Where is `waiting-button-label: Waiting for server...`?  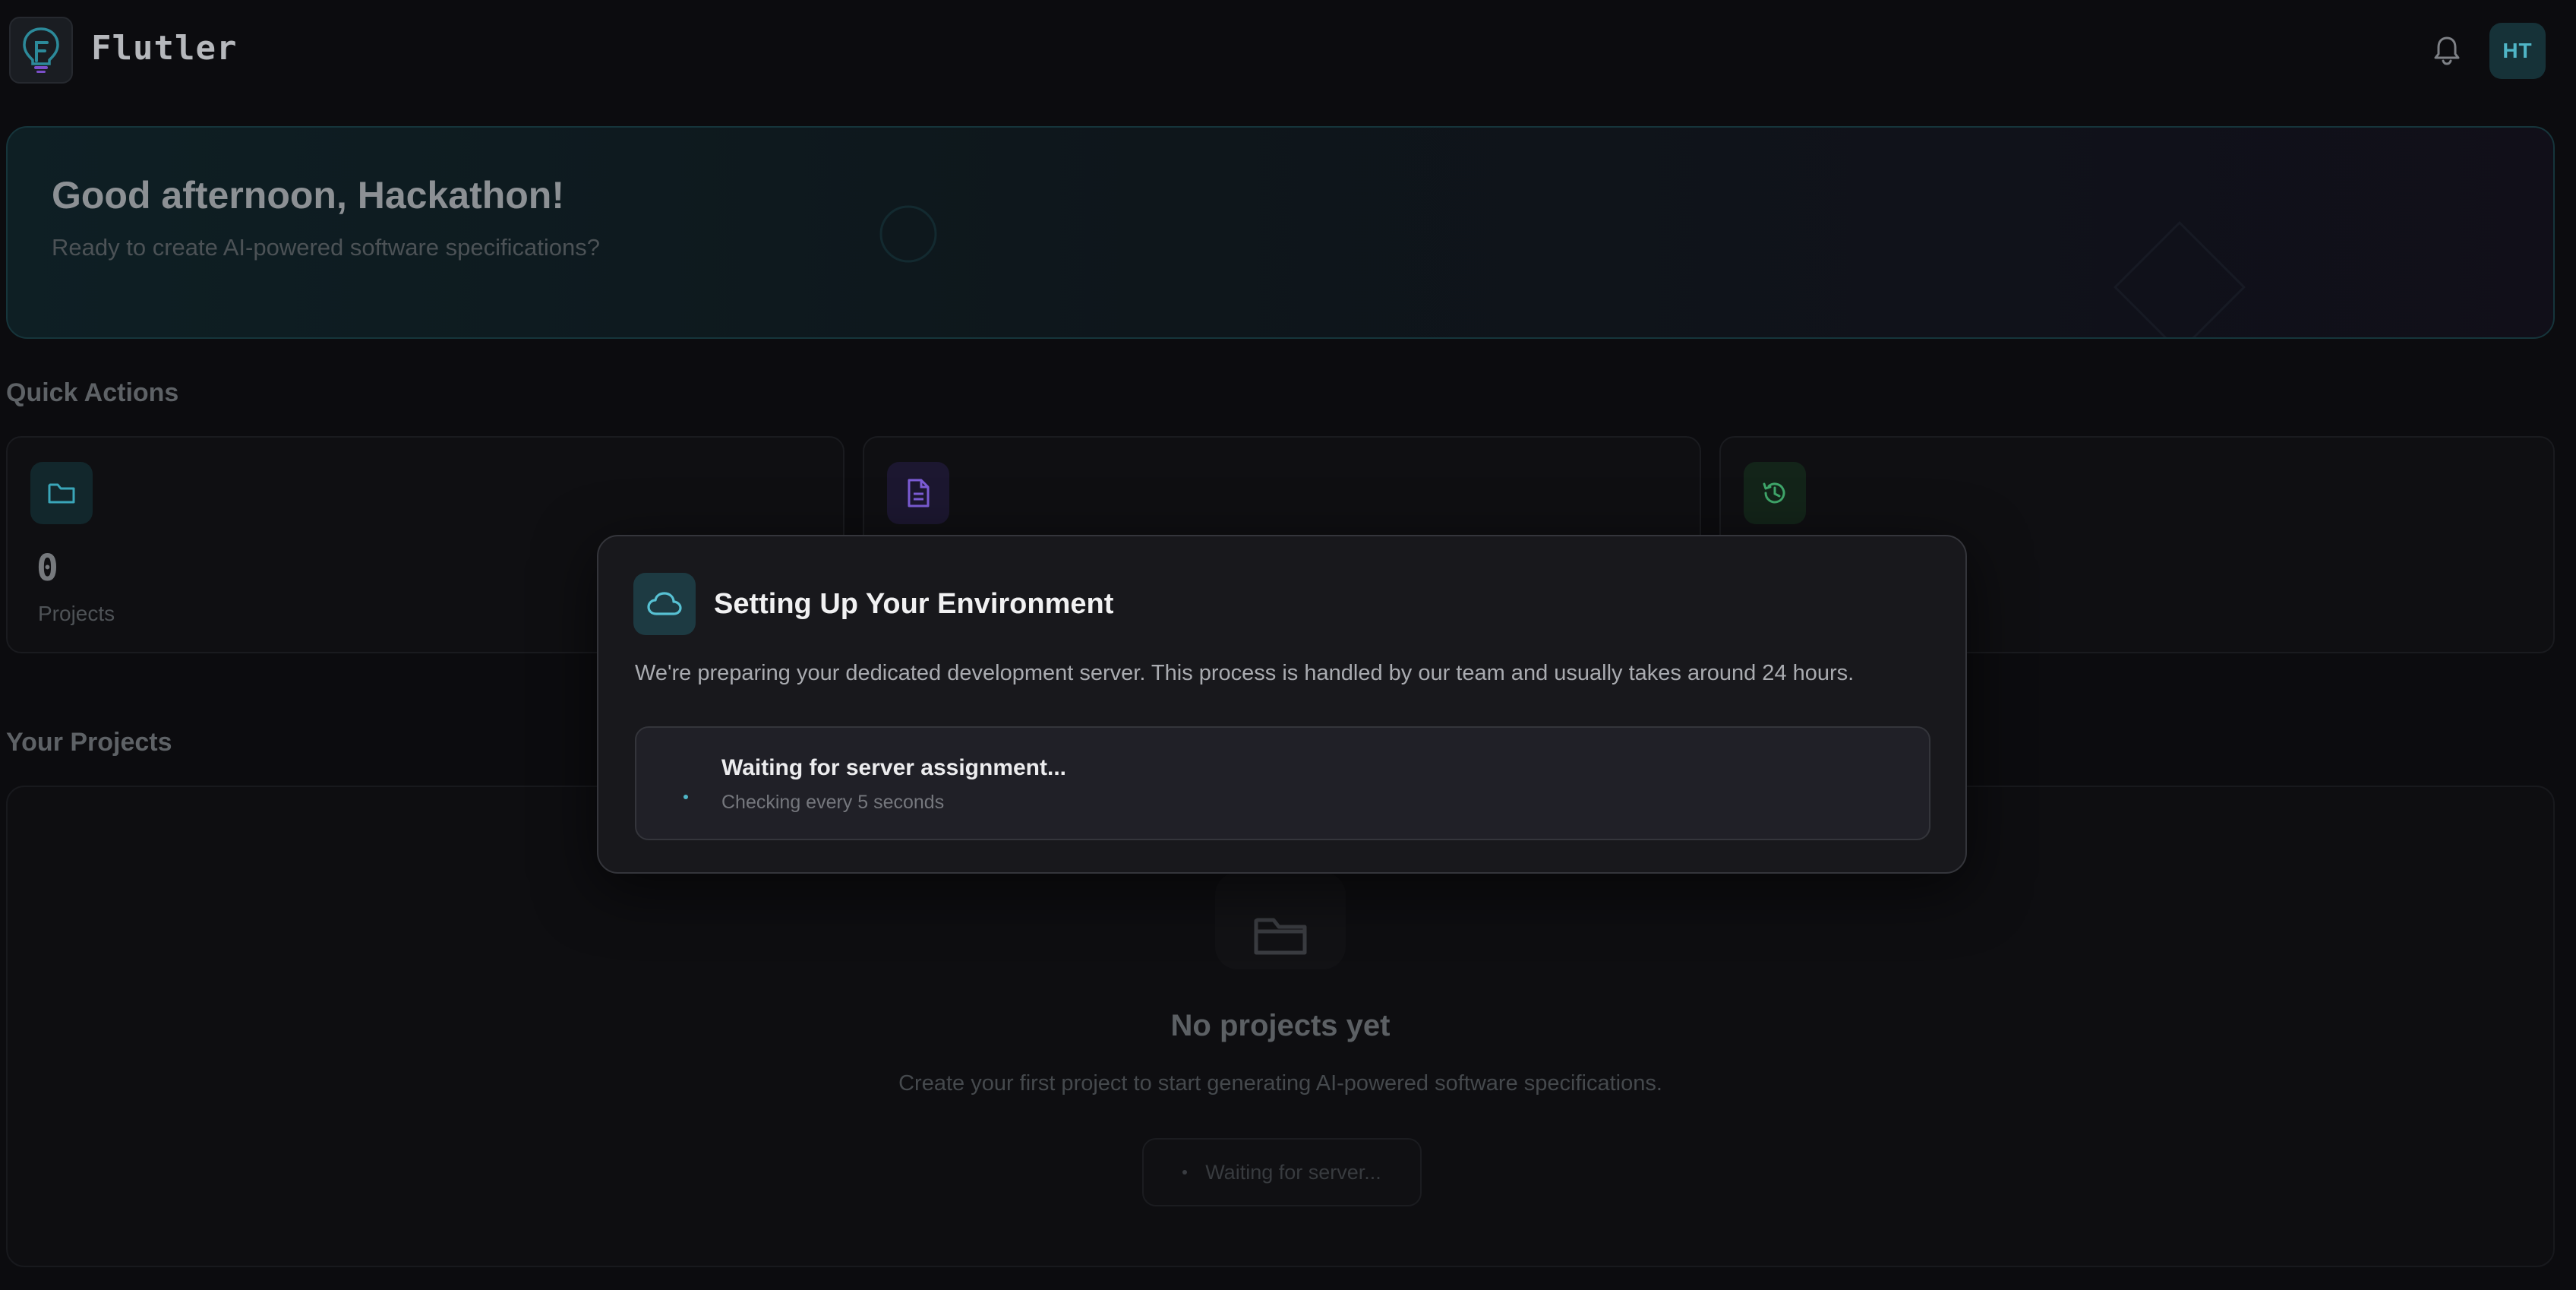
waiting-button-label: Waiting for server... is located at coordinates (1293, 1172).